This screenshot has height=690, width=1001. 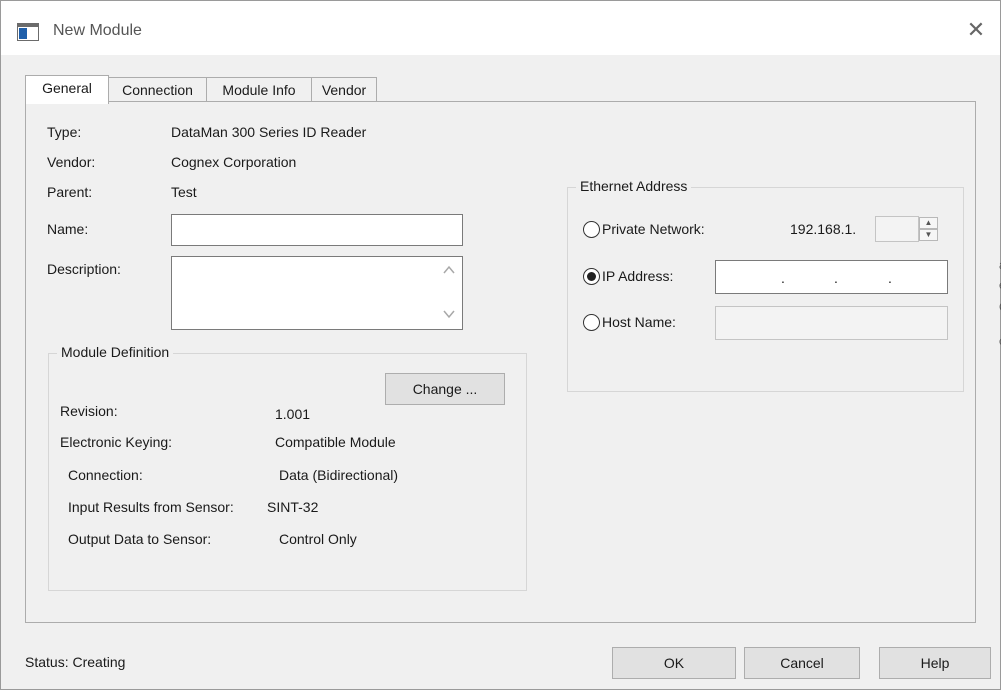 What do you see at coordinates (831, 277) in the screenshot?
I see `ip-address-input: . . .` at bounding box center [831, 277].